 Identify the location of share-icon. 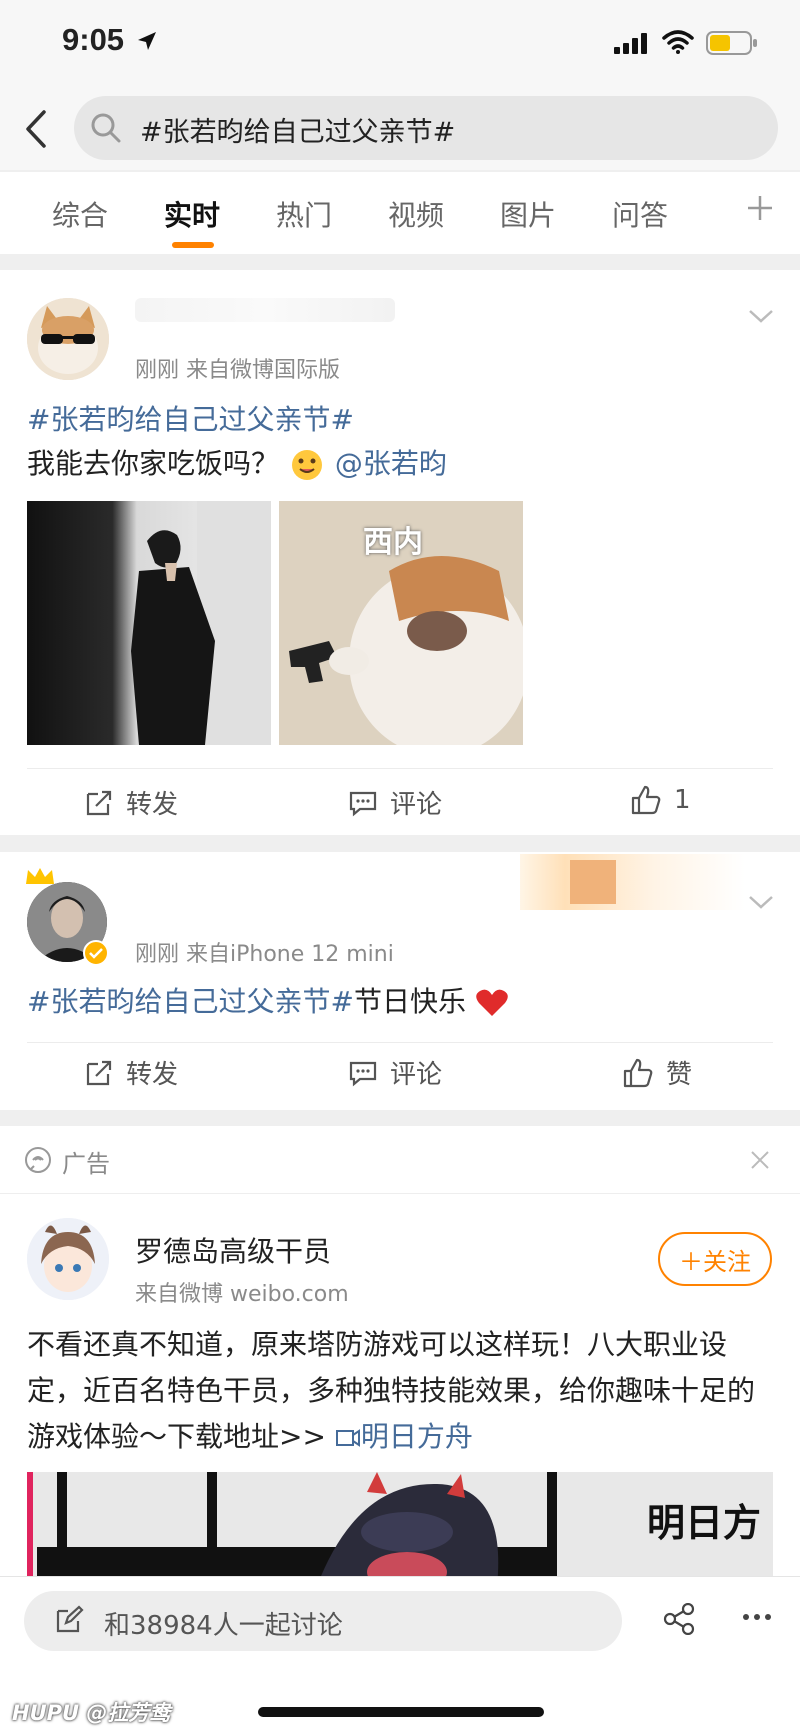
(679, 1619).